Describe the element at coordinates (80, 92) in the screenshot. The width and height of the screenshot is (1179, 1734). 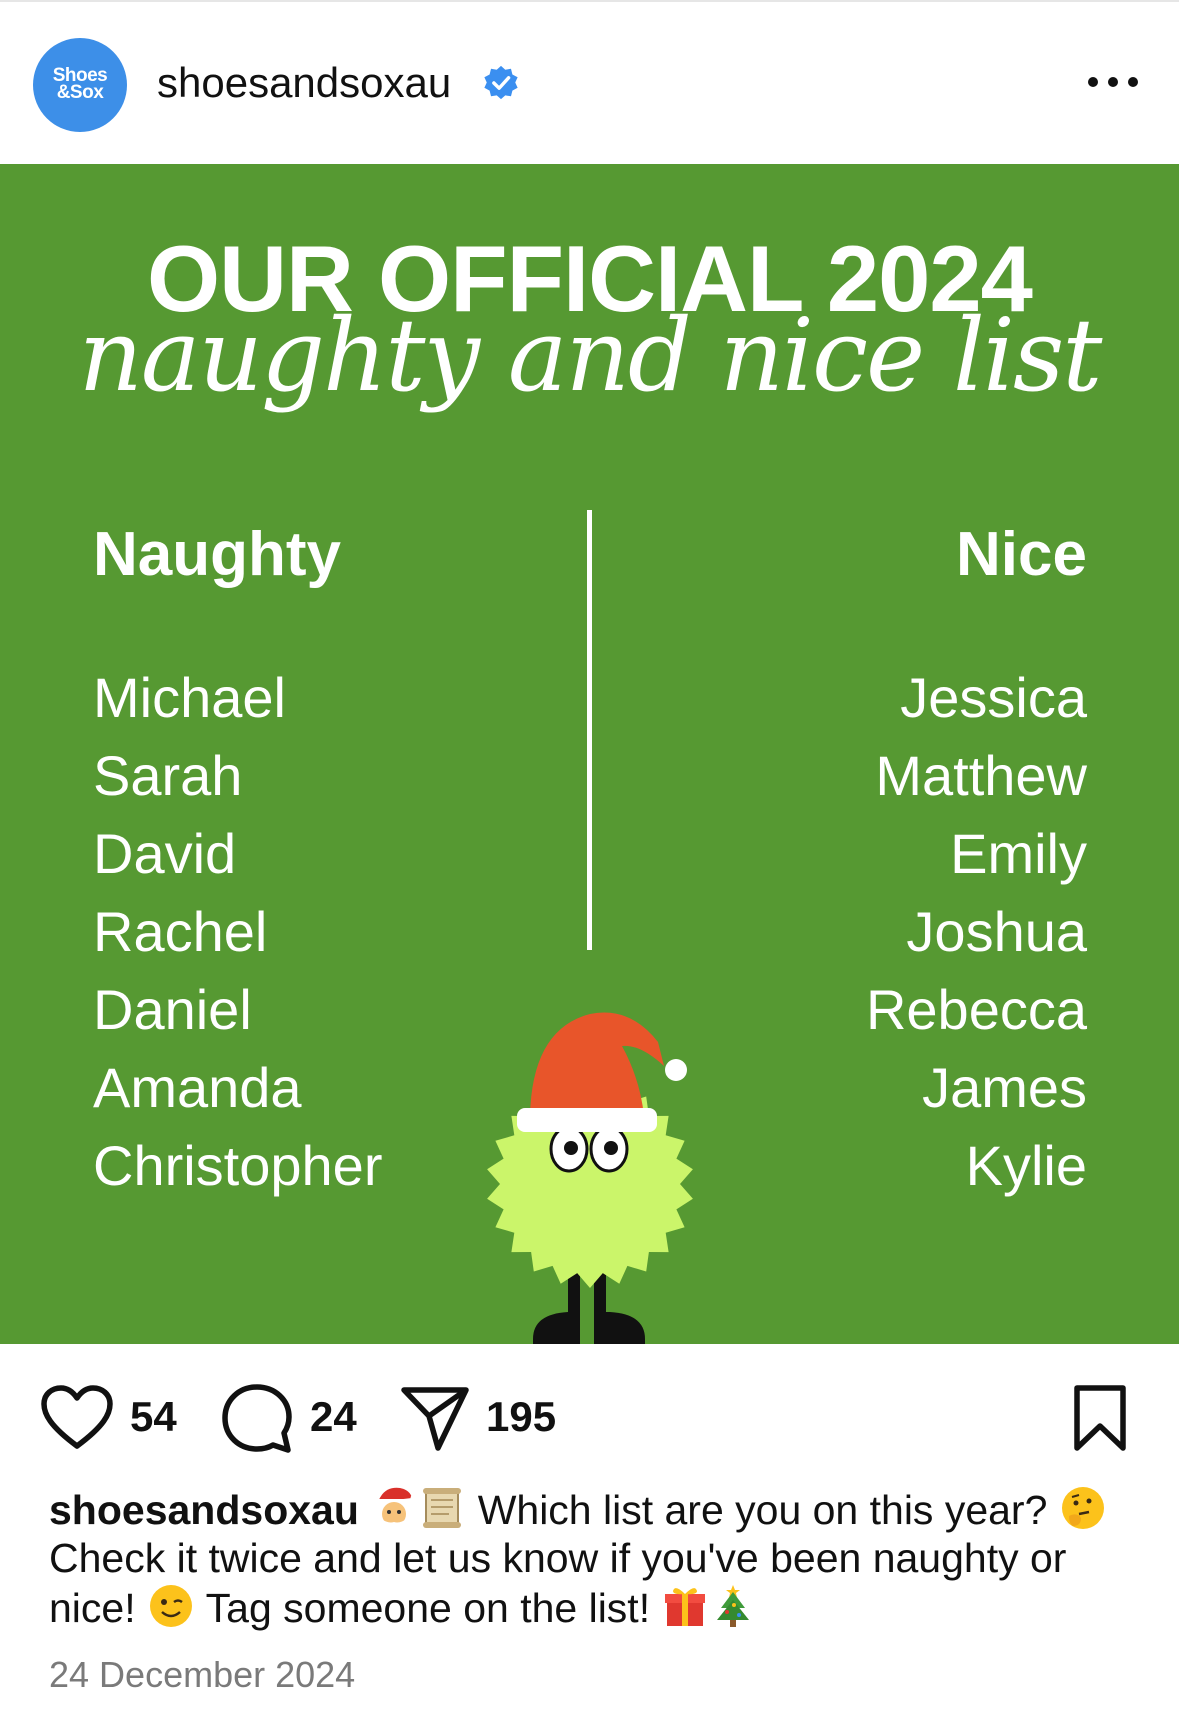
I see `avatar-text-line2: &Sox` at that location.